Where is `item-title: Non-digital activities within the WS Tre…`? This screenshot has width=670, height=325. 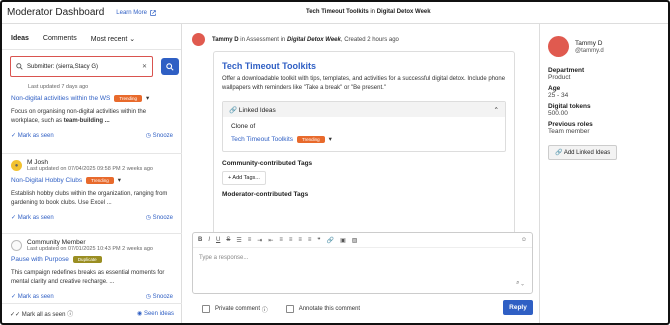 item-title: Non-digital activities within the WS Tre… is located at coordinates (92, 98).